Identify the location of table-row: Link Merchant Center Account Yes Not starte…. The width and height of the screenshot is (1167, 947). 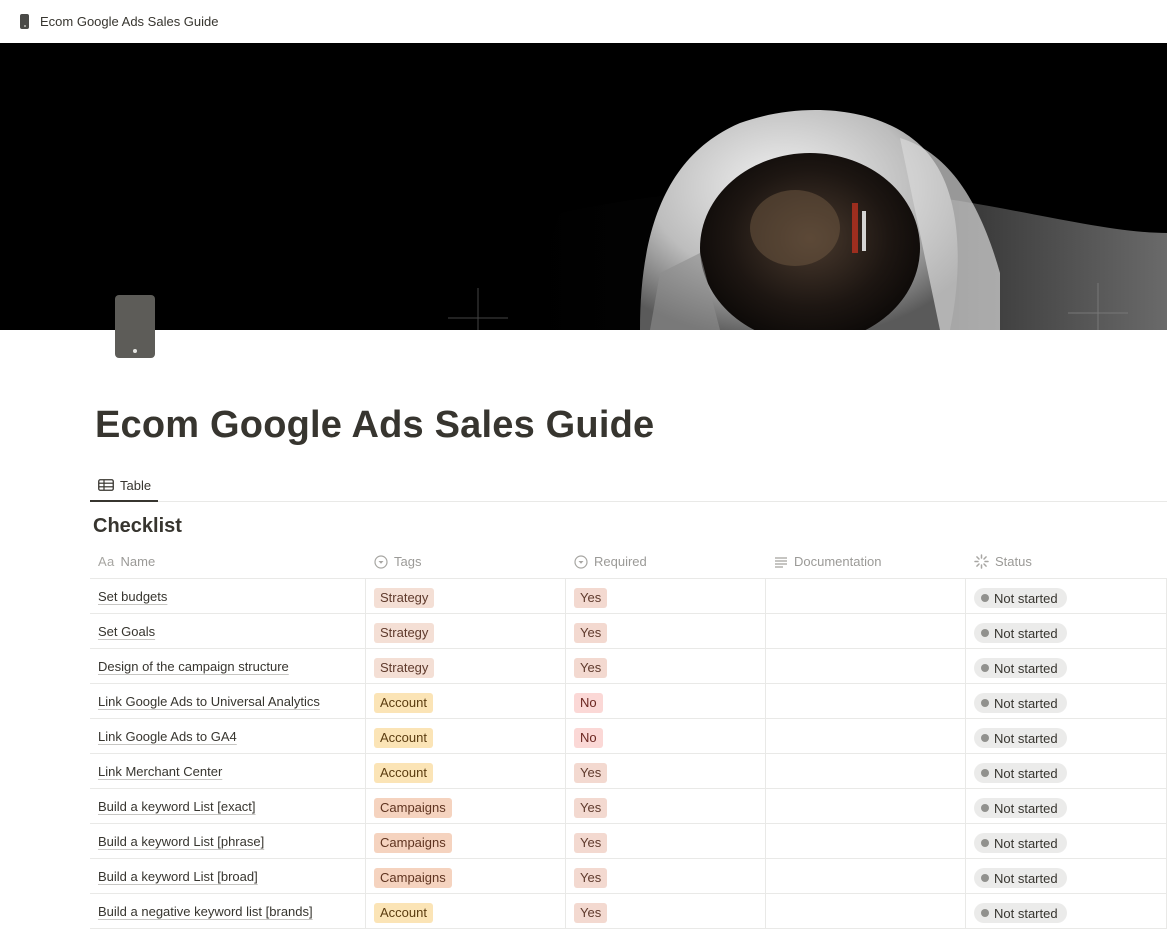
(628, 771).